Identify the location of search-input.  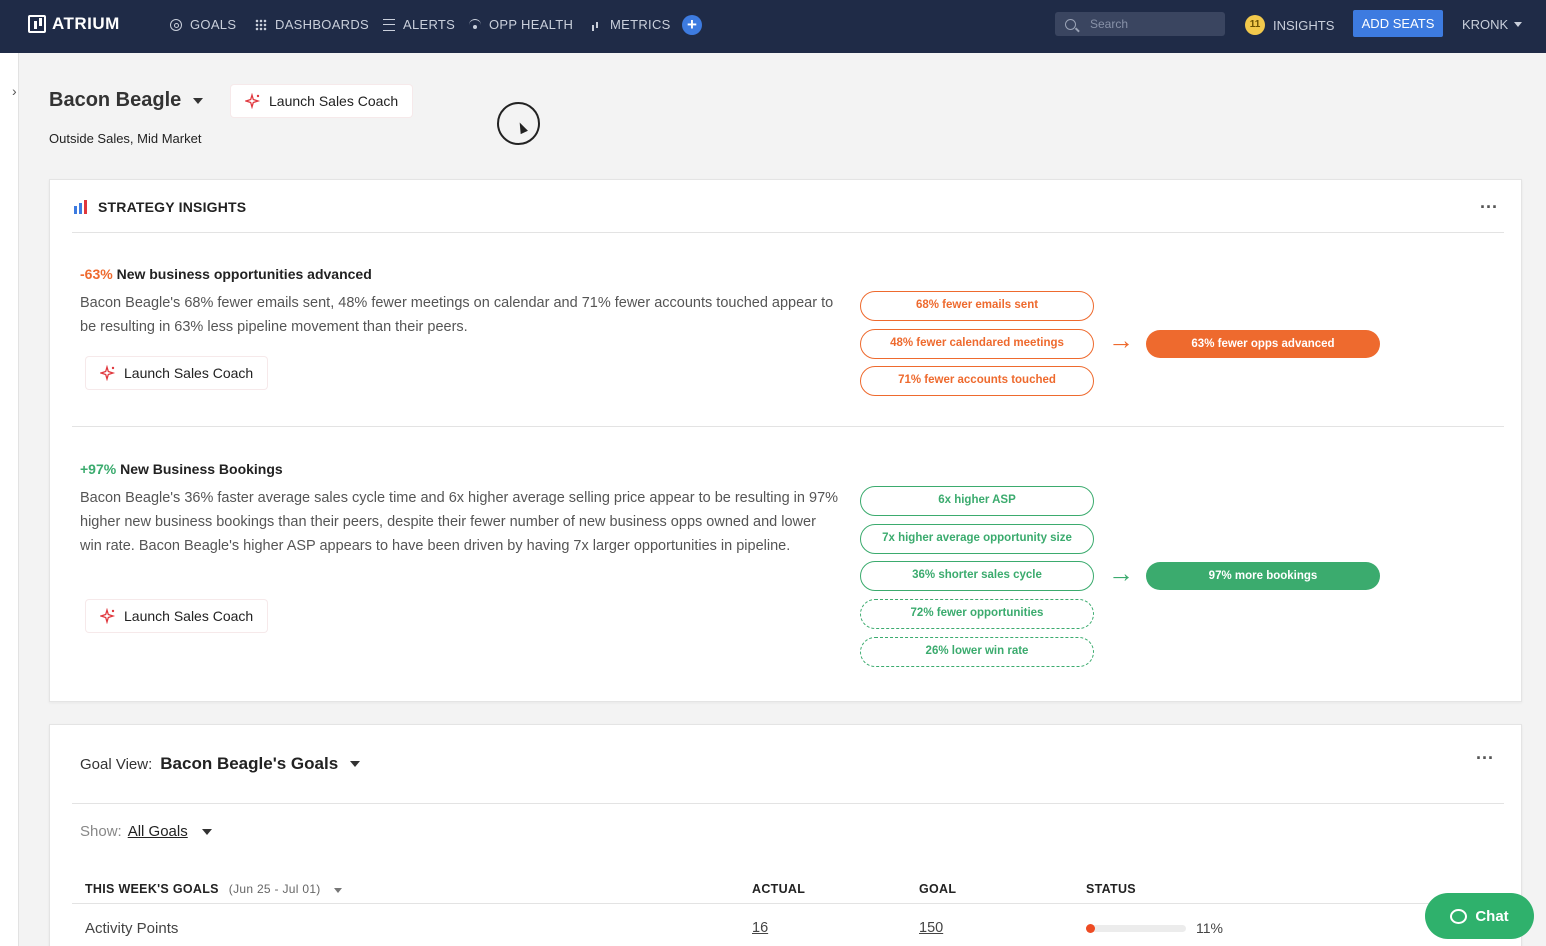
(1145, 24).